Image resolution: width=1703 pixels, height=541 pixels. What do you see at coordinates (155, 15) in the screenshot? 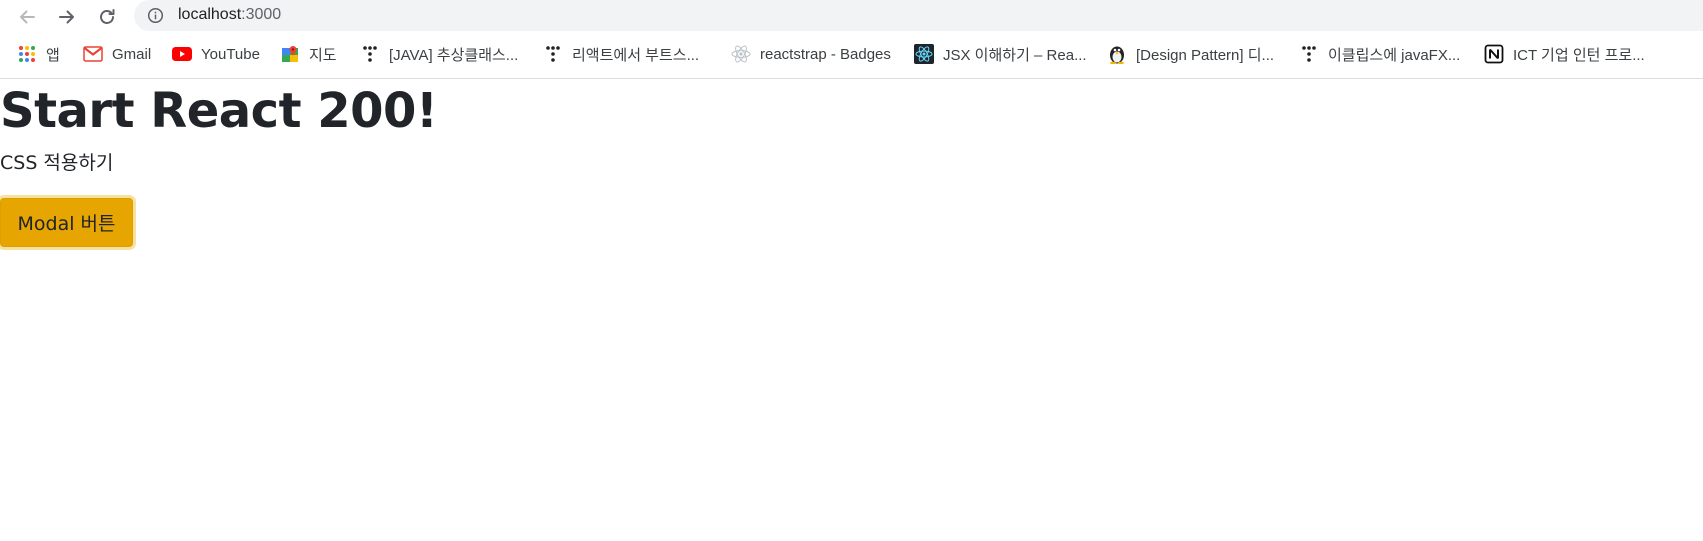
I see `info-icon` at bounding box center [155, 15].